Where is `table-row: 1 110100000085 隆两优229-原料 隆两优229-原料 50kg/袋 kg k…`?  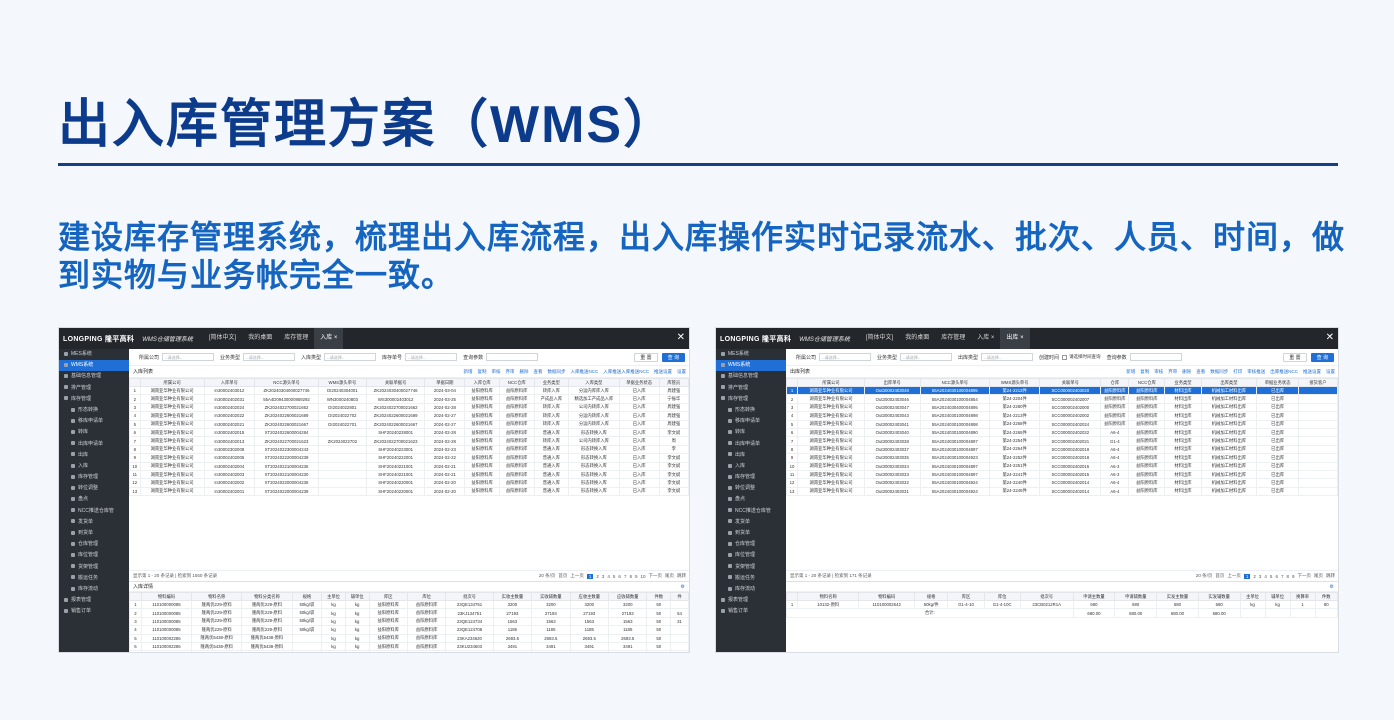
table-row: 1 110100000085 隆两优229-原料 隆两优229-原料 50kg/袋 kg k… is located at coordinates (409, 604).